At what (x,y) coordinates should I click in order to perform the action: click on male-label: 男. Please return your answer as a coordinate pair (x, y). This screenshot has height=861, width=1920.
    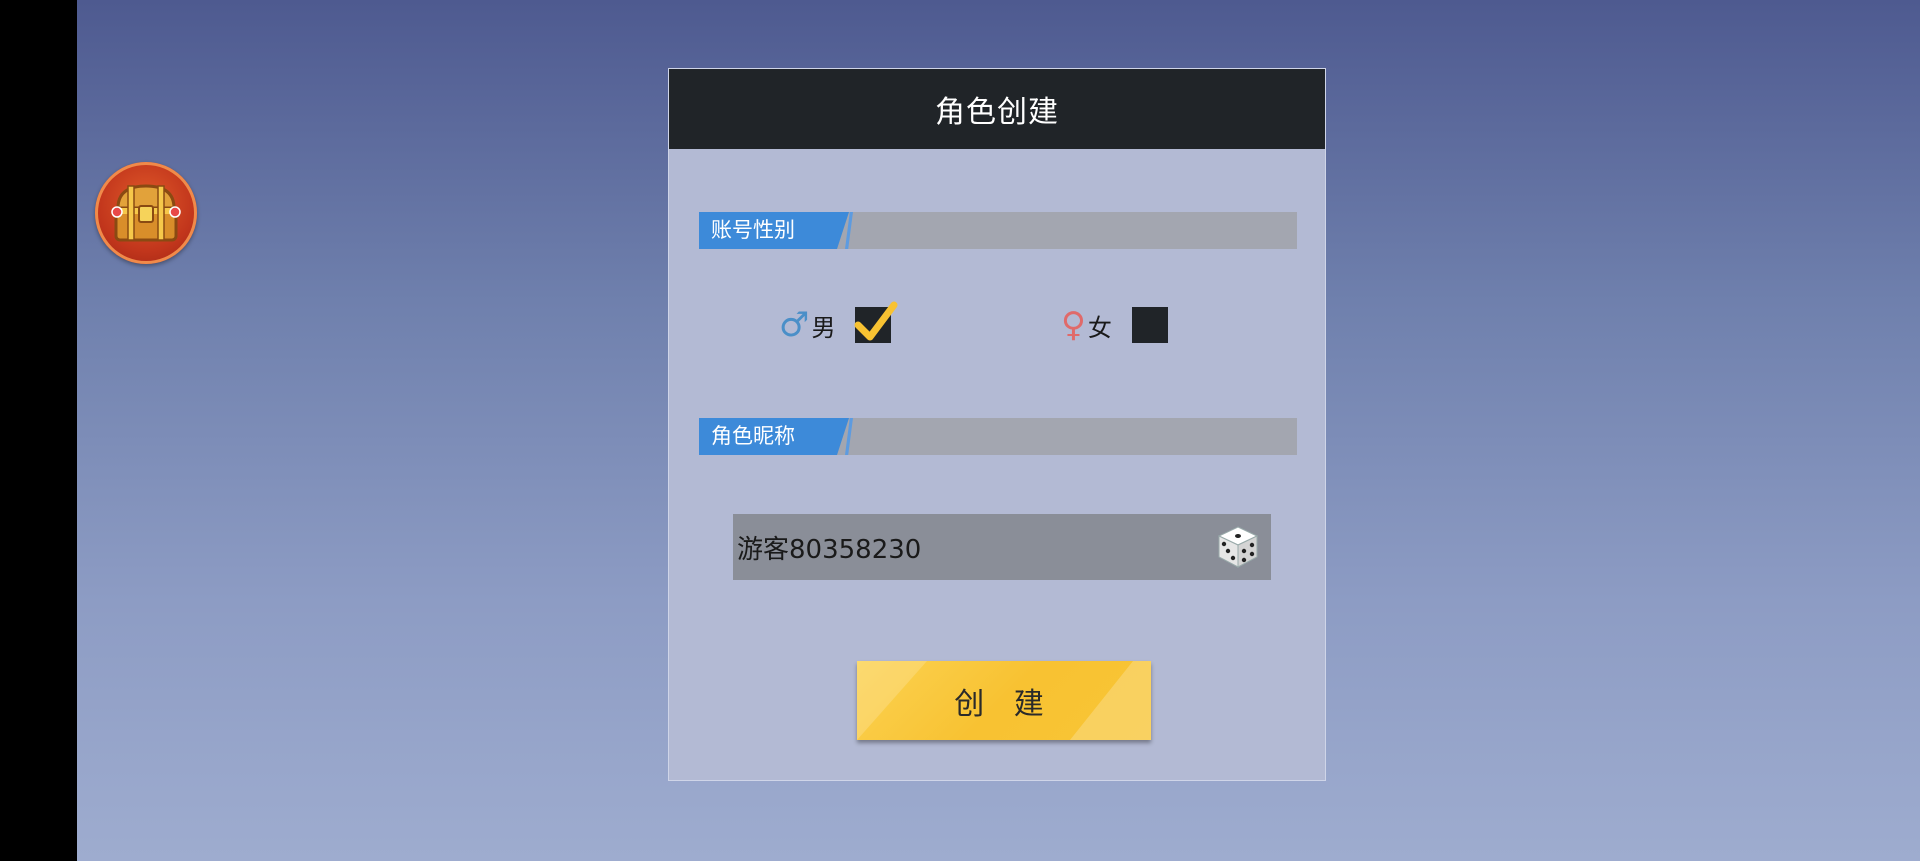
    Looking at the image, I should click on (823, 327).